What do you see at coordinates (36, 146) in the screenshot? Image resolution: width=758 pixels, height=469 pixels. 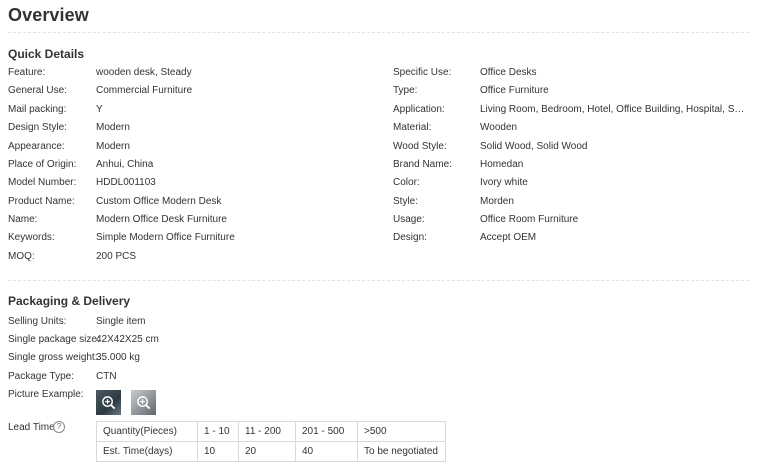 I see `detail-label: Appearance:` at bounding box center [36, 146].